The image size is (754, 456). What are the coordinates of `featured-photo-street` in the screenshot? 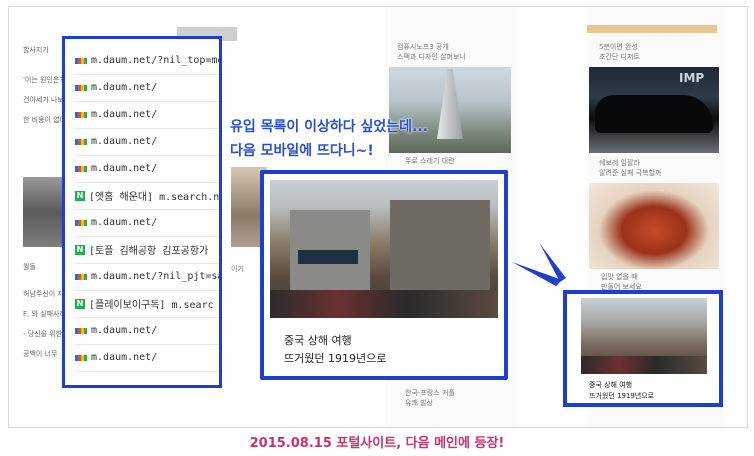 It's located at (384, 249).